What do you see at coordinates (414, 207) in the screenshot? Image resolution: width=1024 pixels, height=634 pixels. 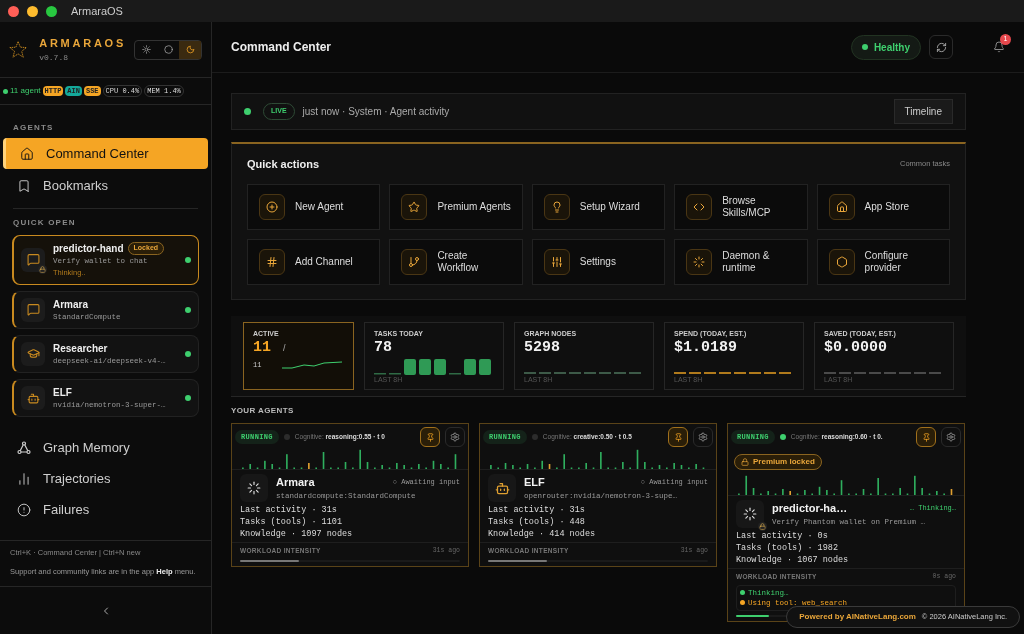 I see `star-icon` at bounding box center [414, 207].